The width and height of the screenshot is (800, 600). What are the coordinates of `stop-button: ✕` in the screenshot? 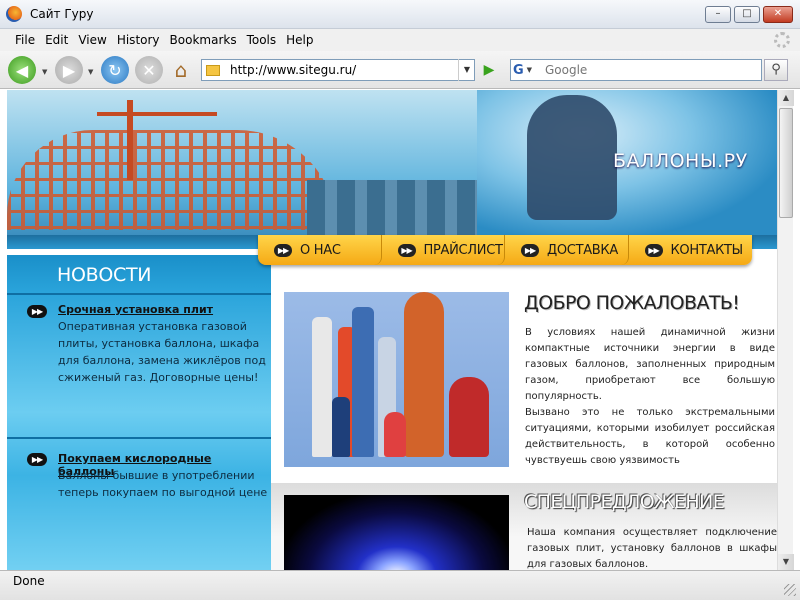 It's located at (149, 70).